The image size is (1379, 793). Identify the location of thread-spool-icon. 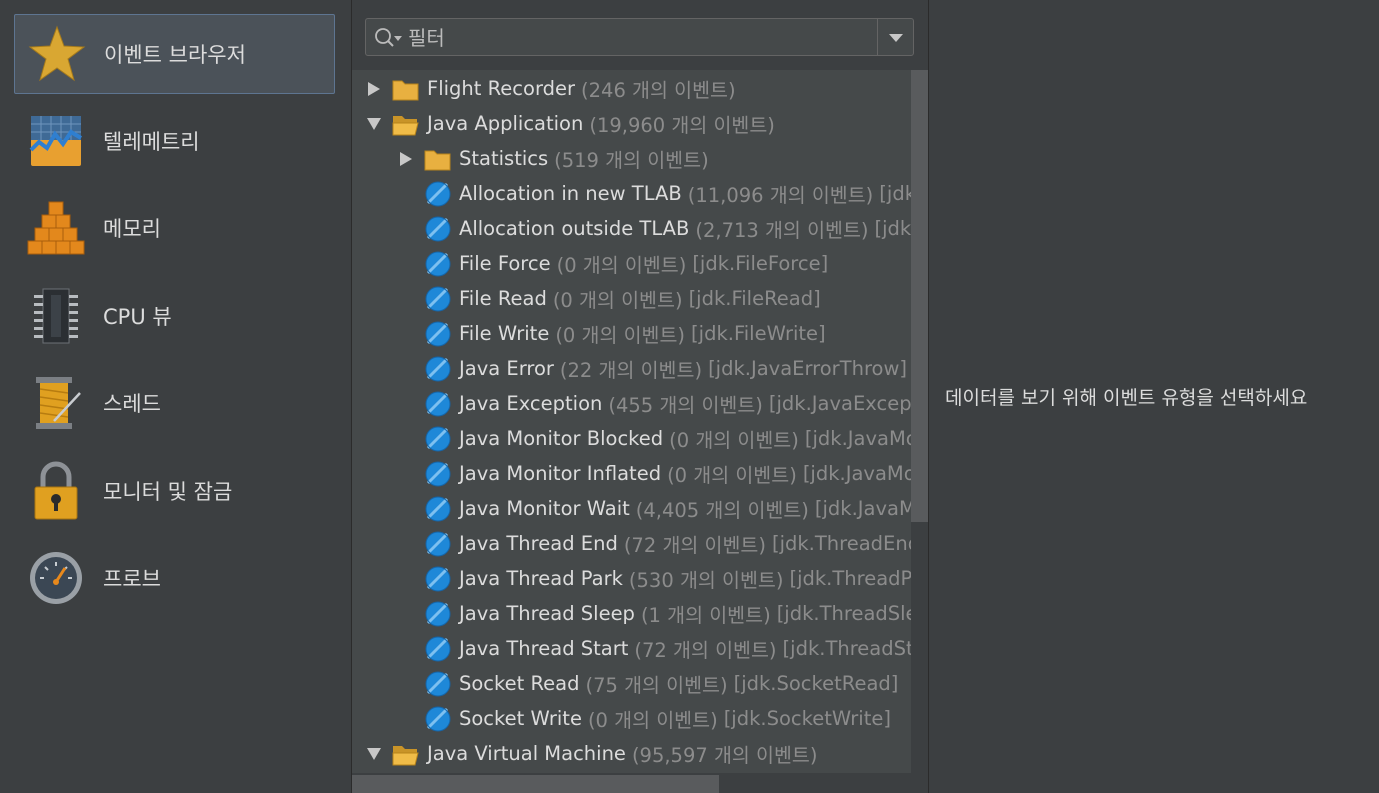
(56, 403).